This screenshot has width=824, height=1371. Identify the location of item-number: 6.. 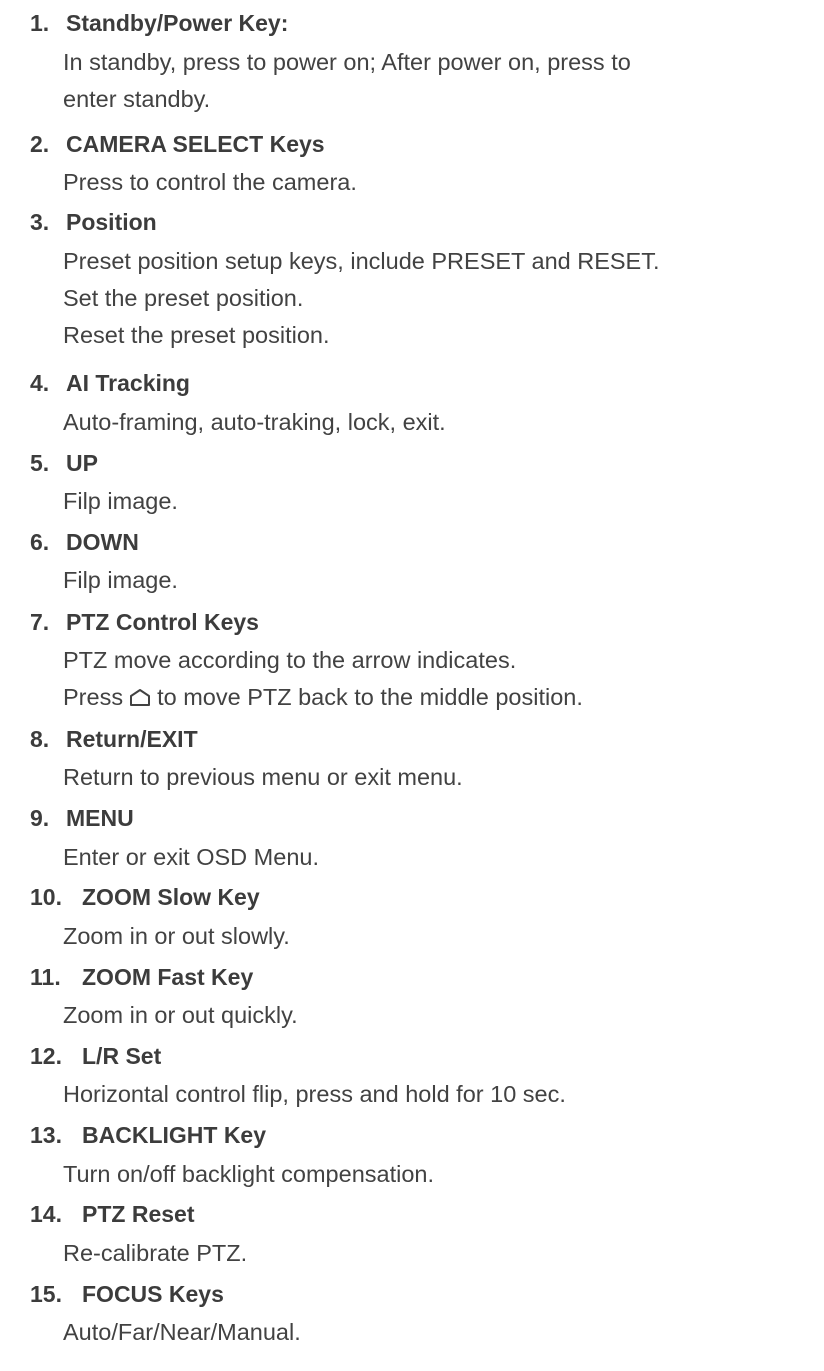
(40, 542).